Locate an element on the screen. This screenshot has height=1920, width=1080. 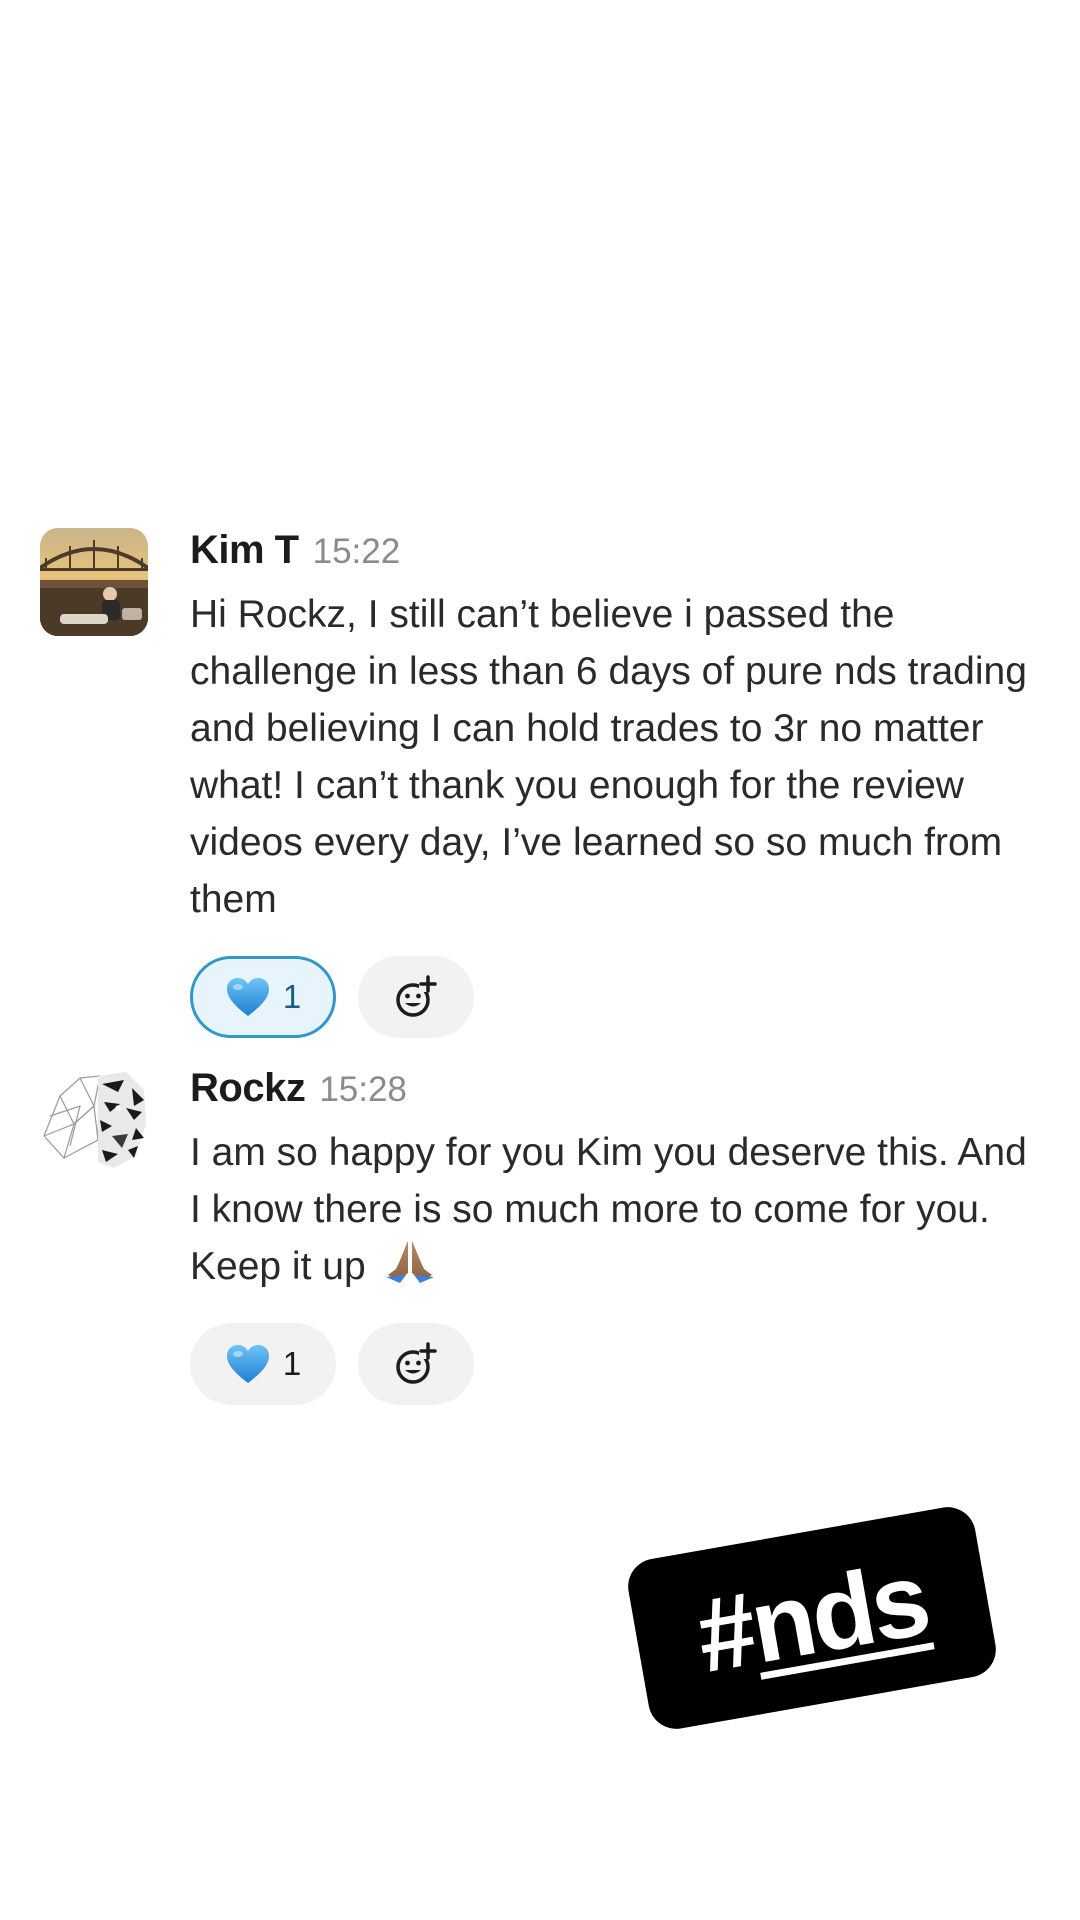
hashtag-text: #nds is located at coordinates (811, 1618).